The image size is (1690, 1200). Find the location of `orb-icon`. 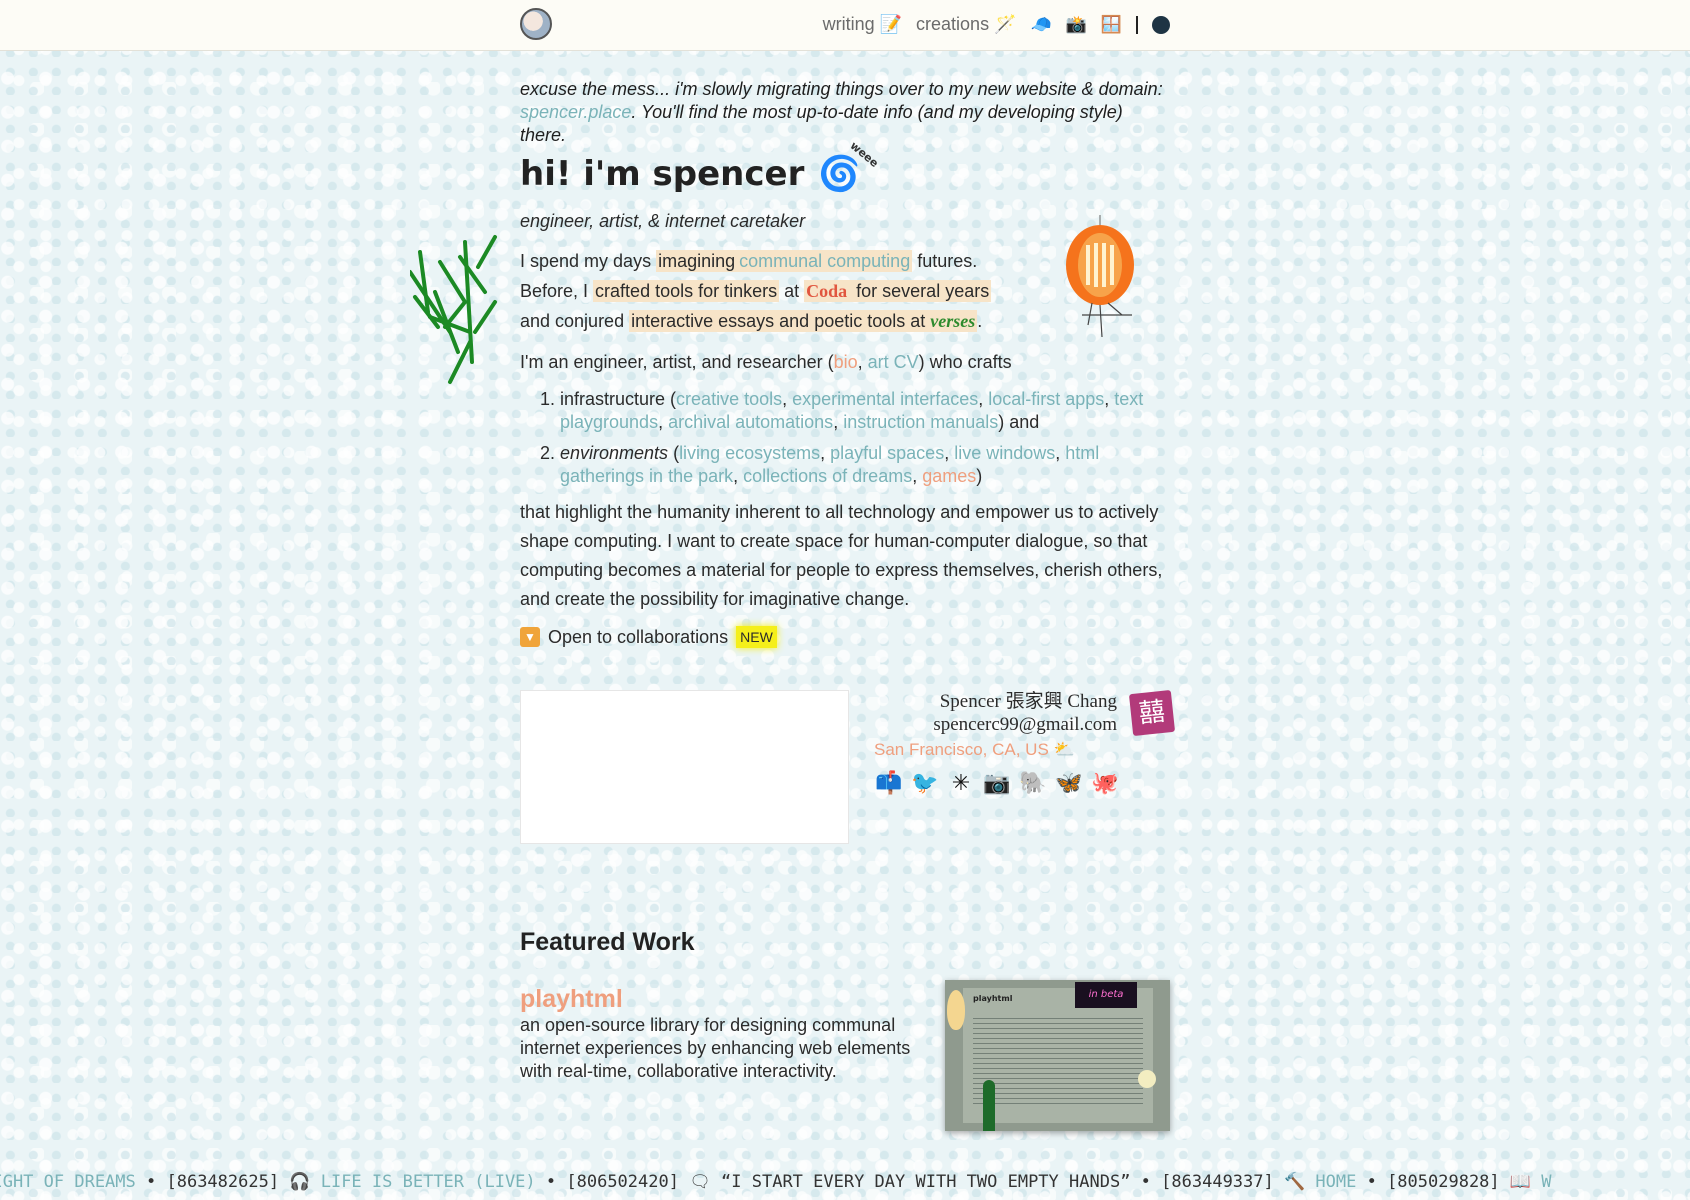

orb-icon is located at coordinates (1147, 1079).